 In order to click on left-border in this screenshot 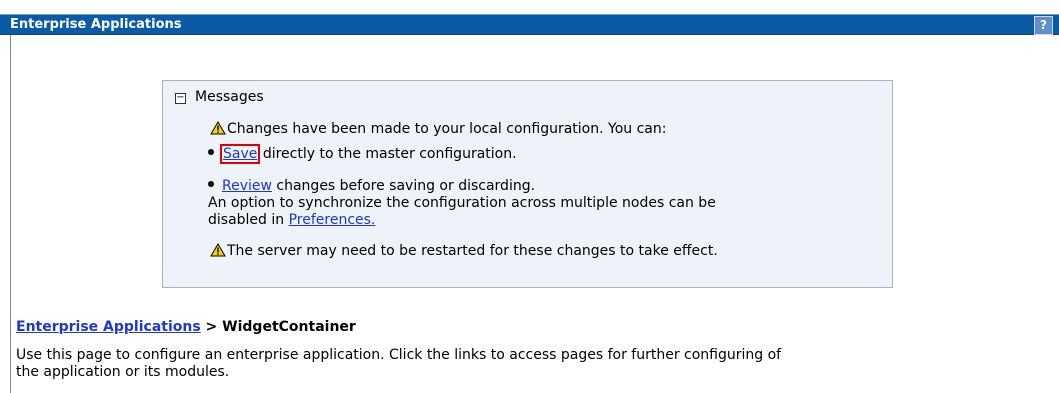, I will do `click(10, 214)`.